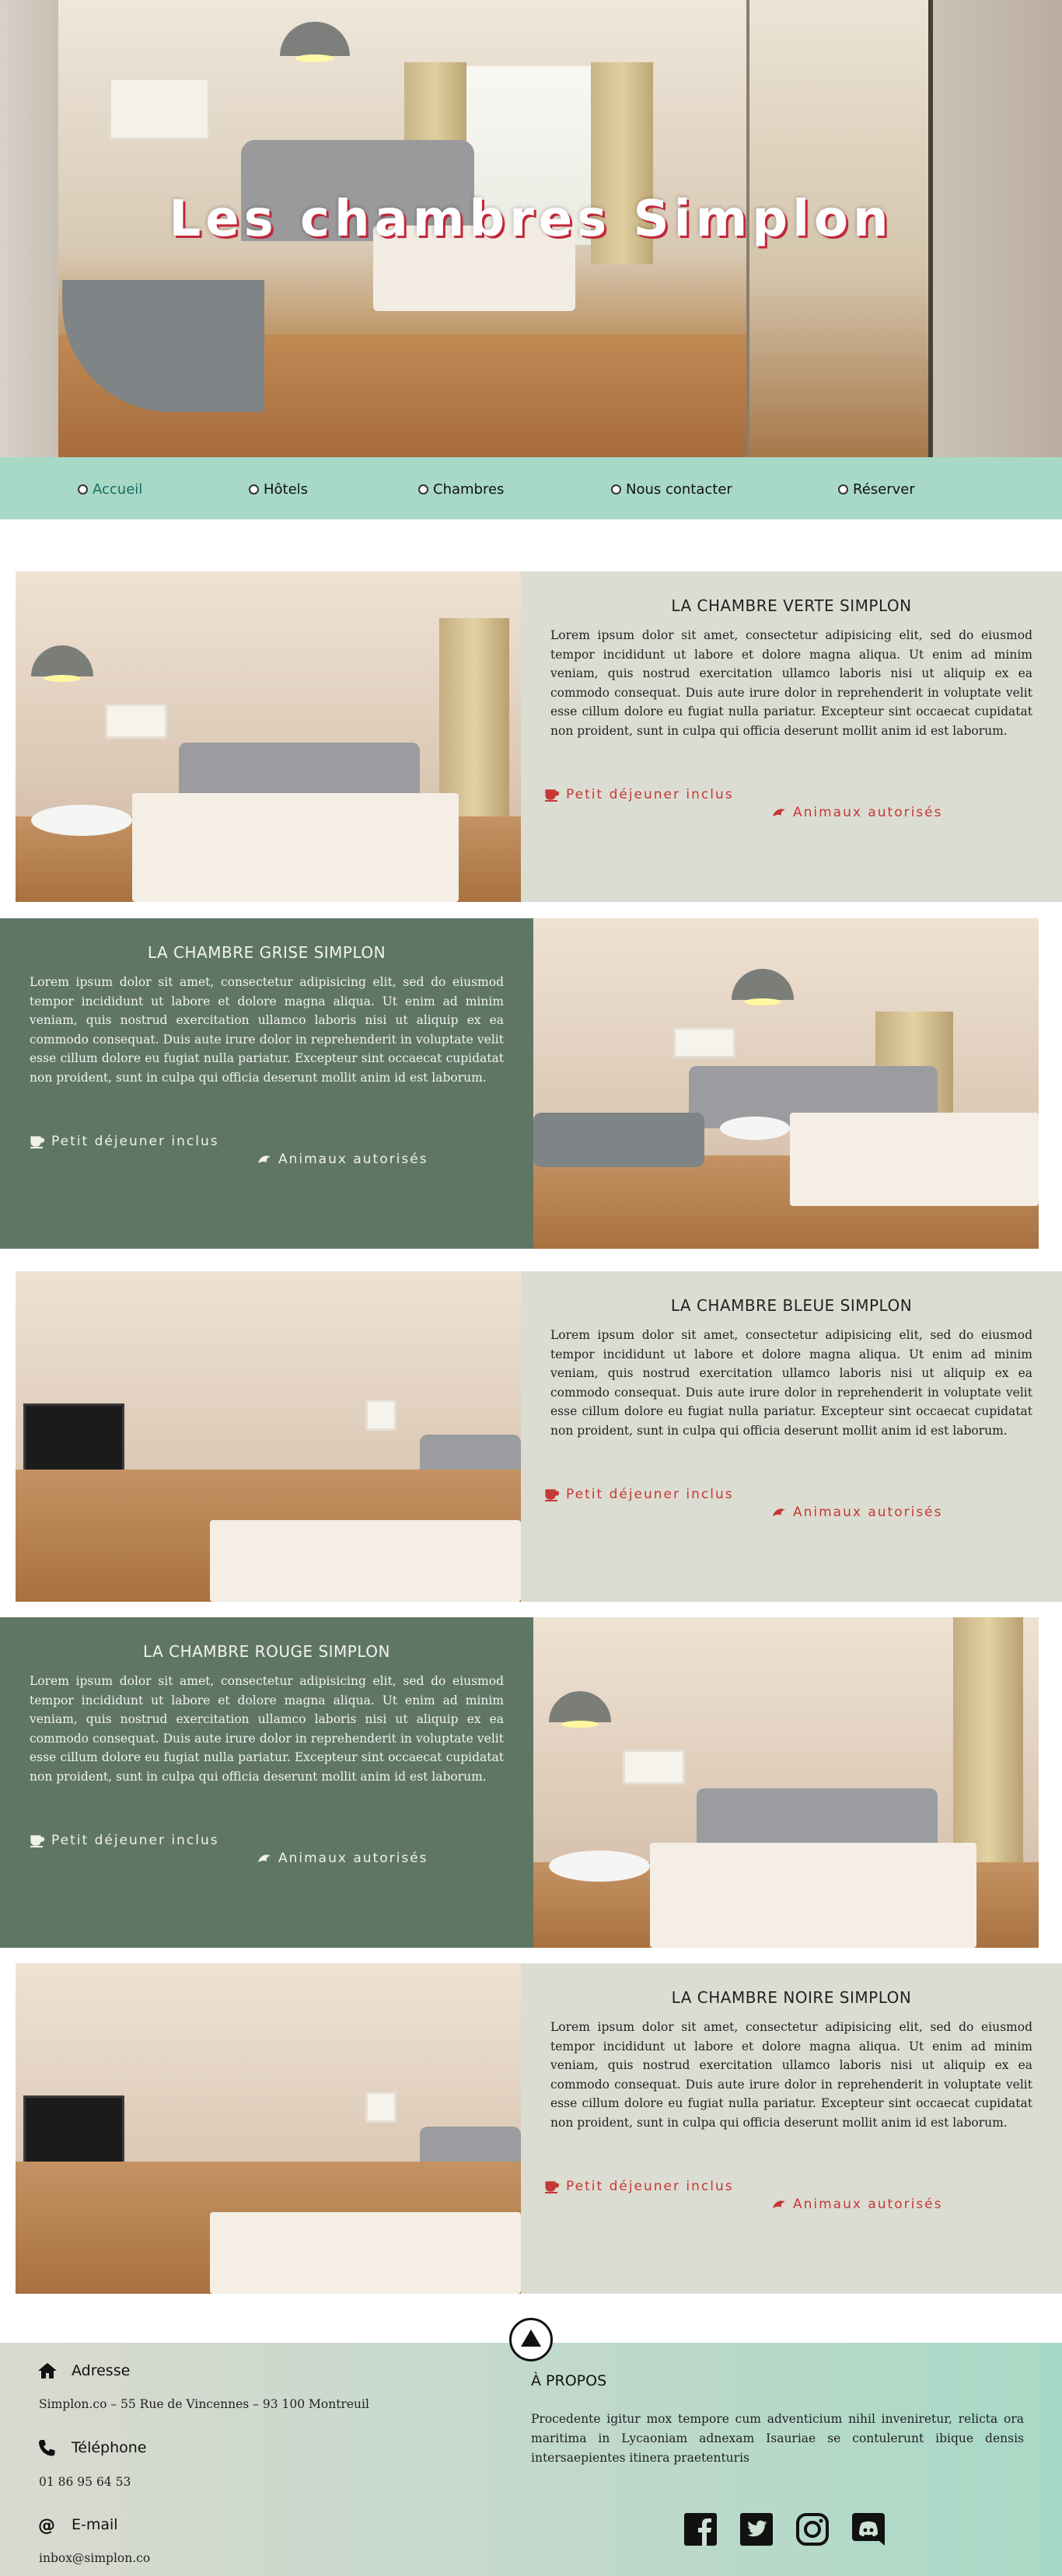  I want to click on nav-item-contact: Nous contacter, so click(671, 489).